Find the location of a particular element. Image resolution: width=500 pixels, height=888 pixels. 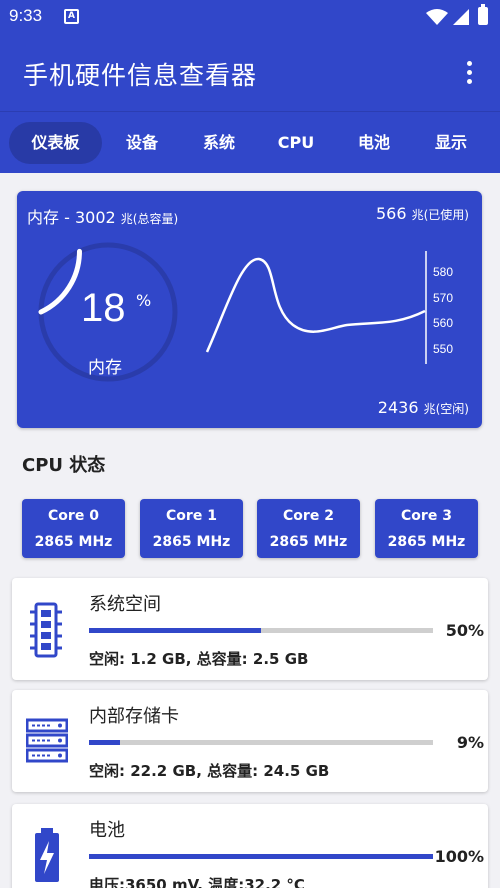

more-options-icon is located at coordinates (469, 72).